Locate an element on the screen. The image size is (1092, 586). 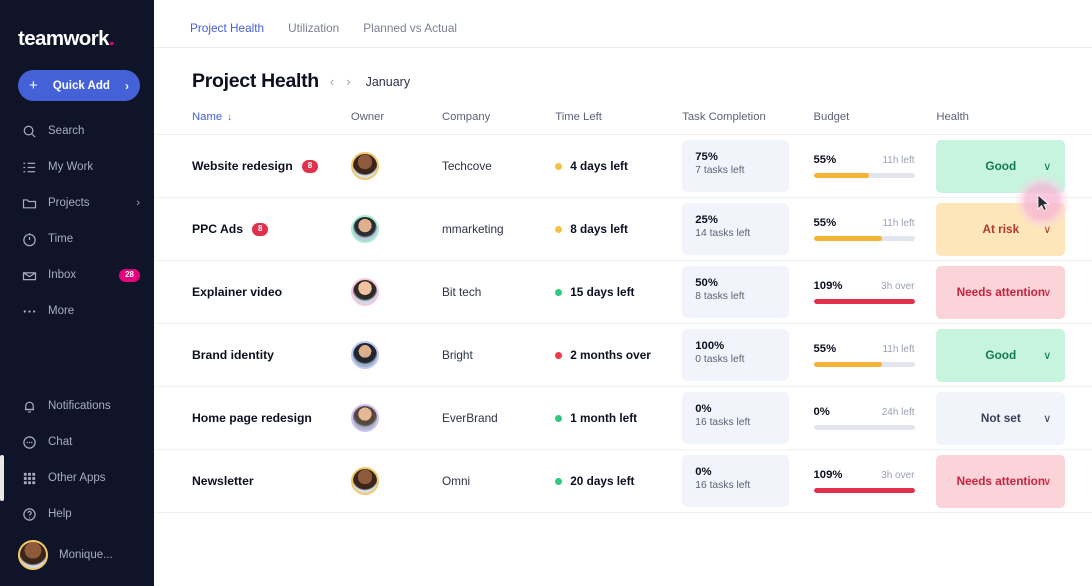
cell-task-completion: 75% 7 tasks left is located at coordinates (748, 166).